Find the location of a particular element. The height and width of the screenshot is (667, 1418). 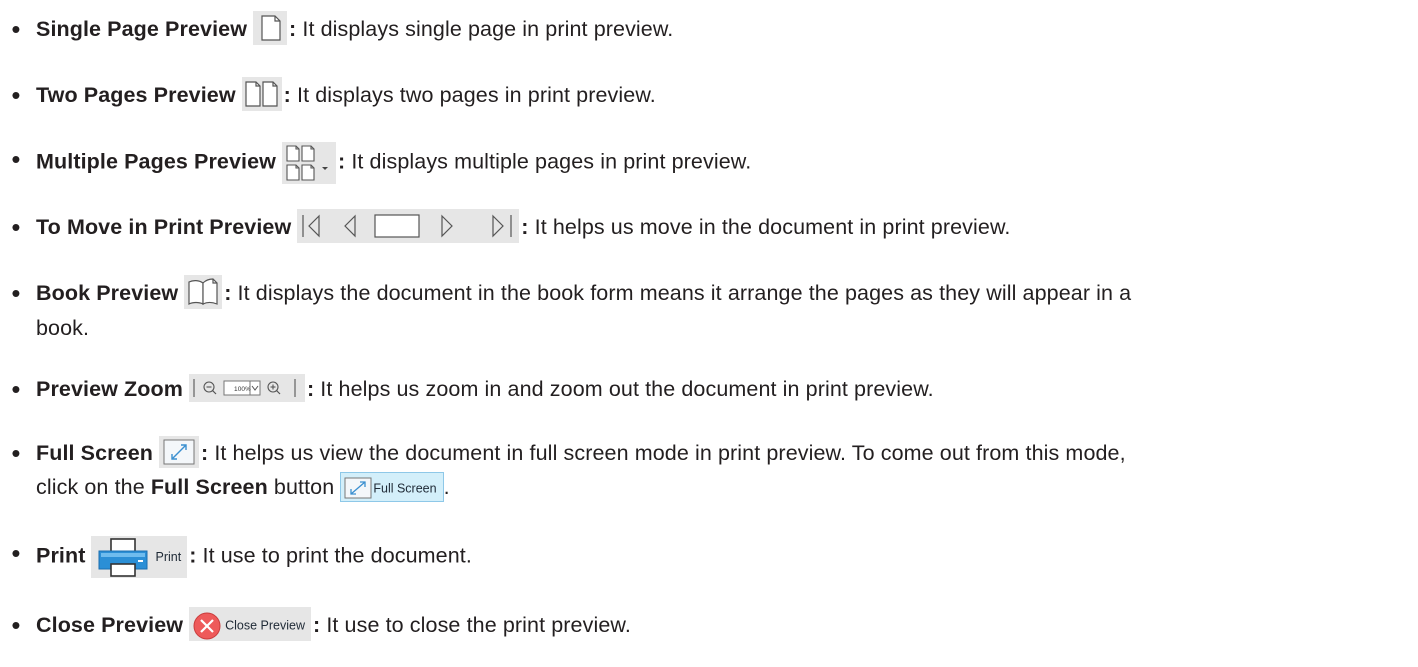

item-description-continued: book. is located at coordinates (63, 328).